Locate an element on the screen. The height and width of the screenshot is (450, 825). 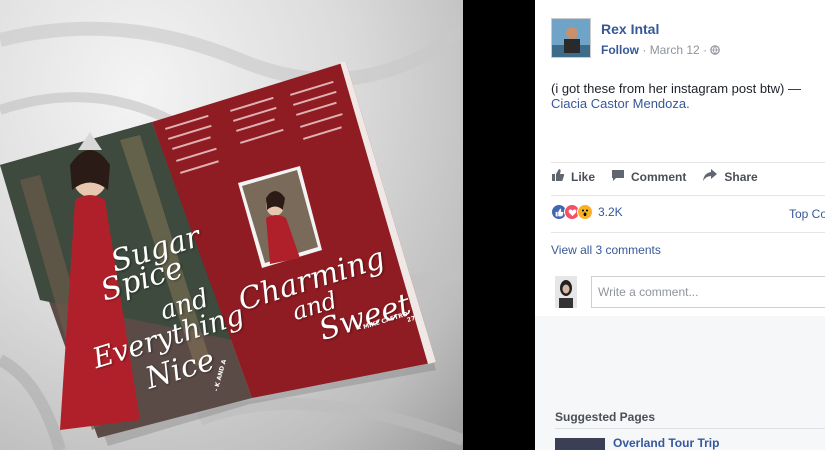
suggested-page-link: Overland Tour Trip is located at coordinates (666, 443).